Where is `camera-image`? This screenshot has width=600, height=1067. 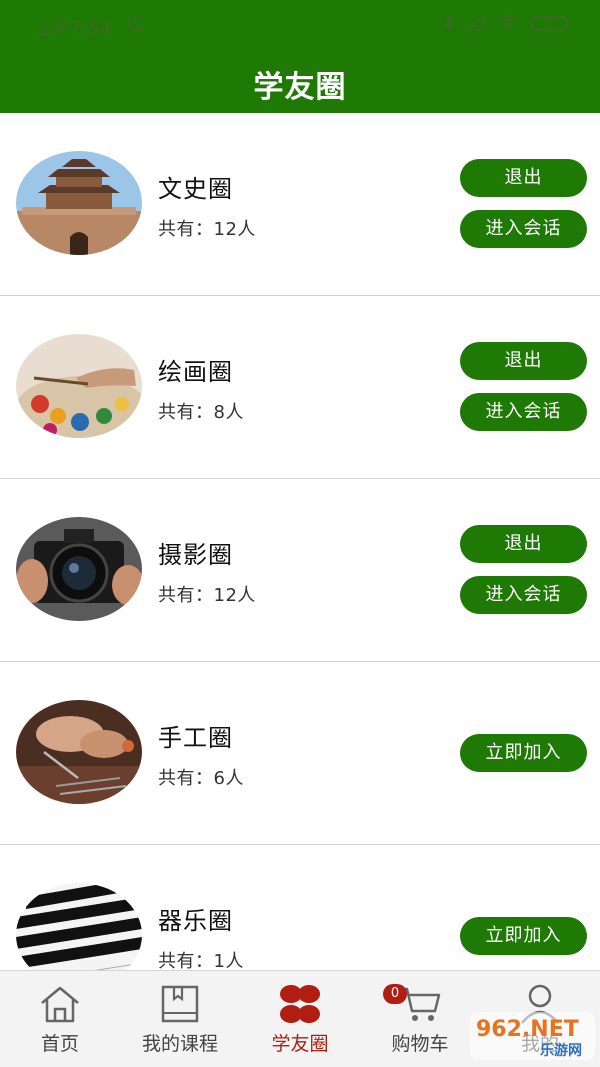
camera-image is located at coordinates (79, 569).